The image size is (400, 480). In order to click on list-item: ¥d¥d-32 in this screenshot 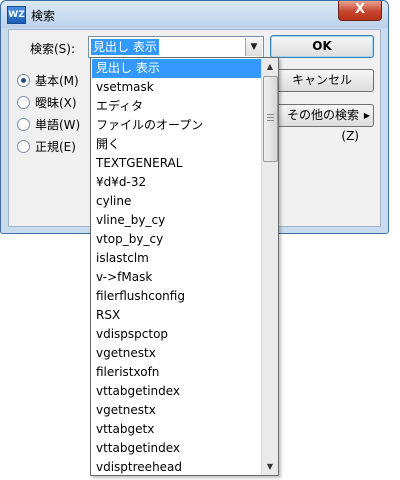, I will do `click(176, 182)`.